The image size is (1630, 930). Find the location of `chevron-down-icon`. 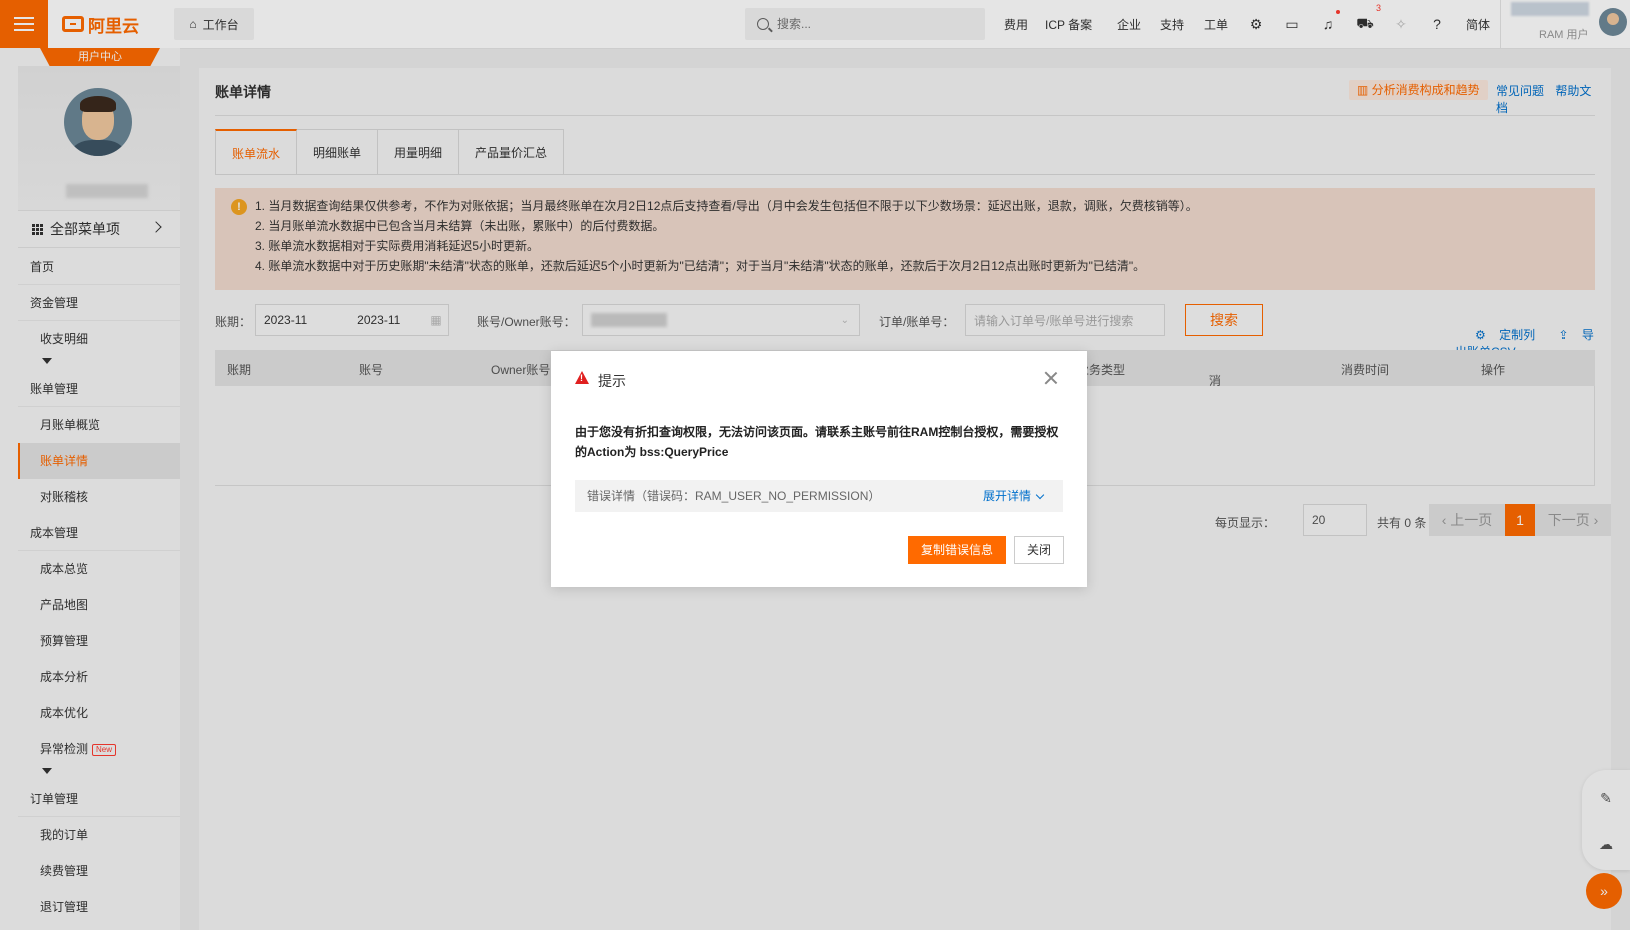

chevron-down-icon is located at coordinates (1040, 495).